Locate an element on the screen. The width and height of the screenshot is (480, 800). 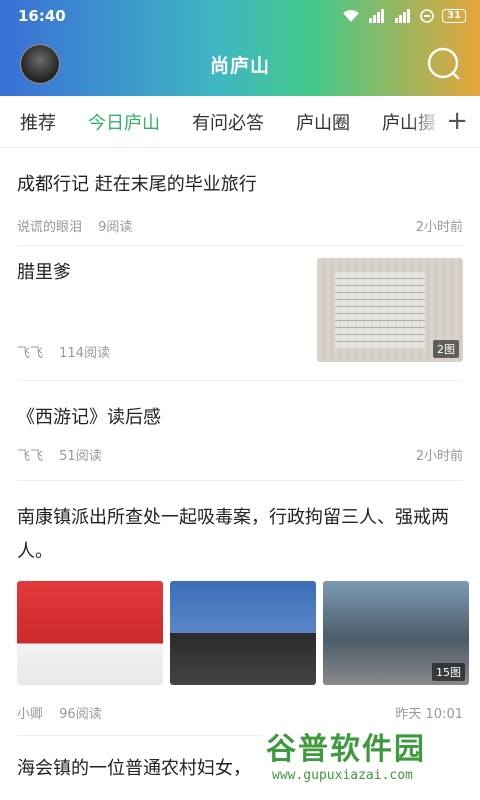
item-author: 小卿 is located at coordinates (30, 714).